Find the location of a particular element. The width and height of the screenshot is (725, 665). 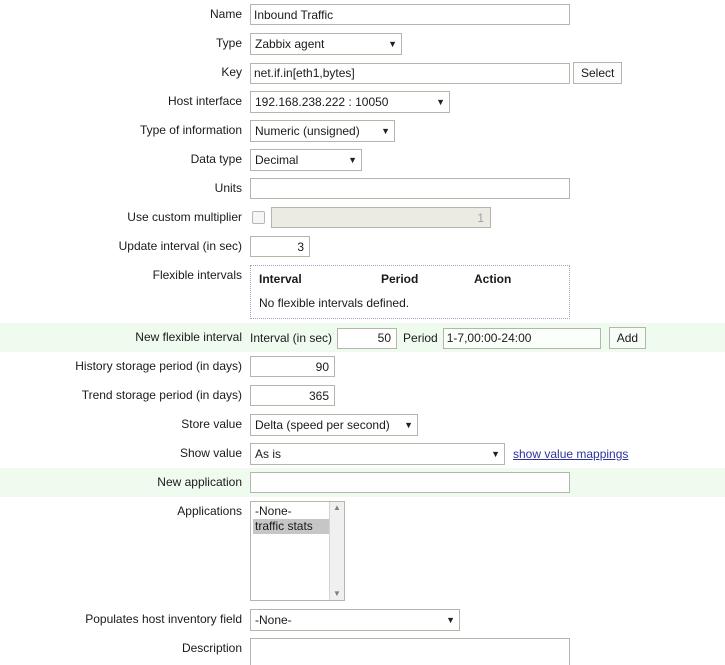

new-interval-input is located at coordinates (367, 338).